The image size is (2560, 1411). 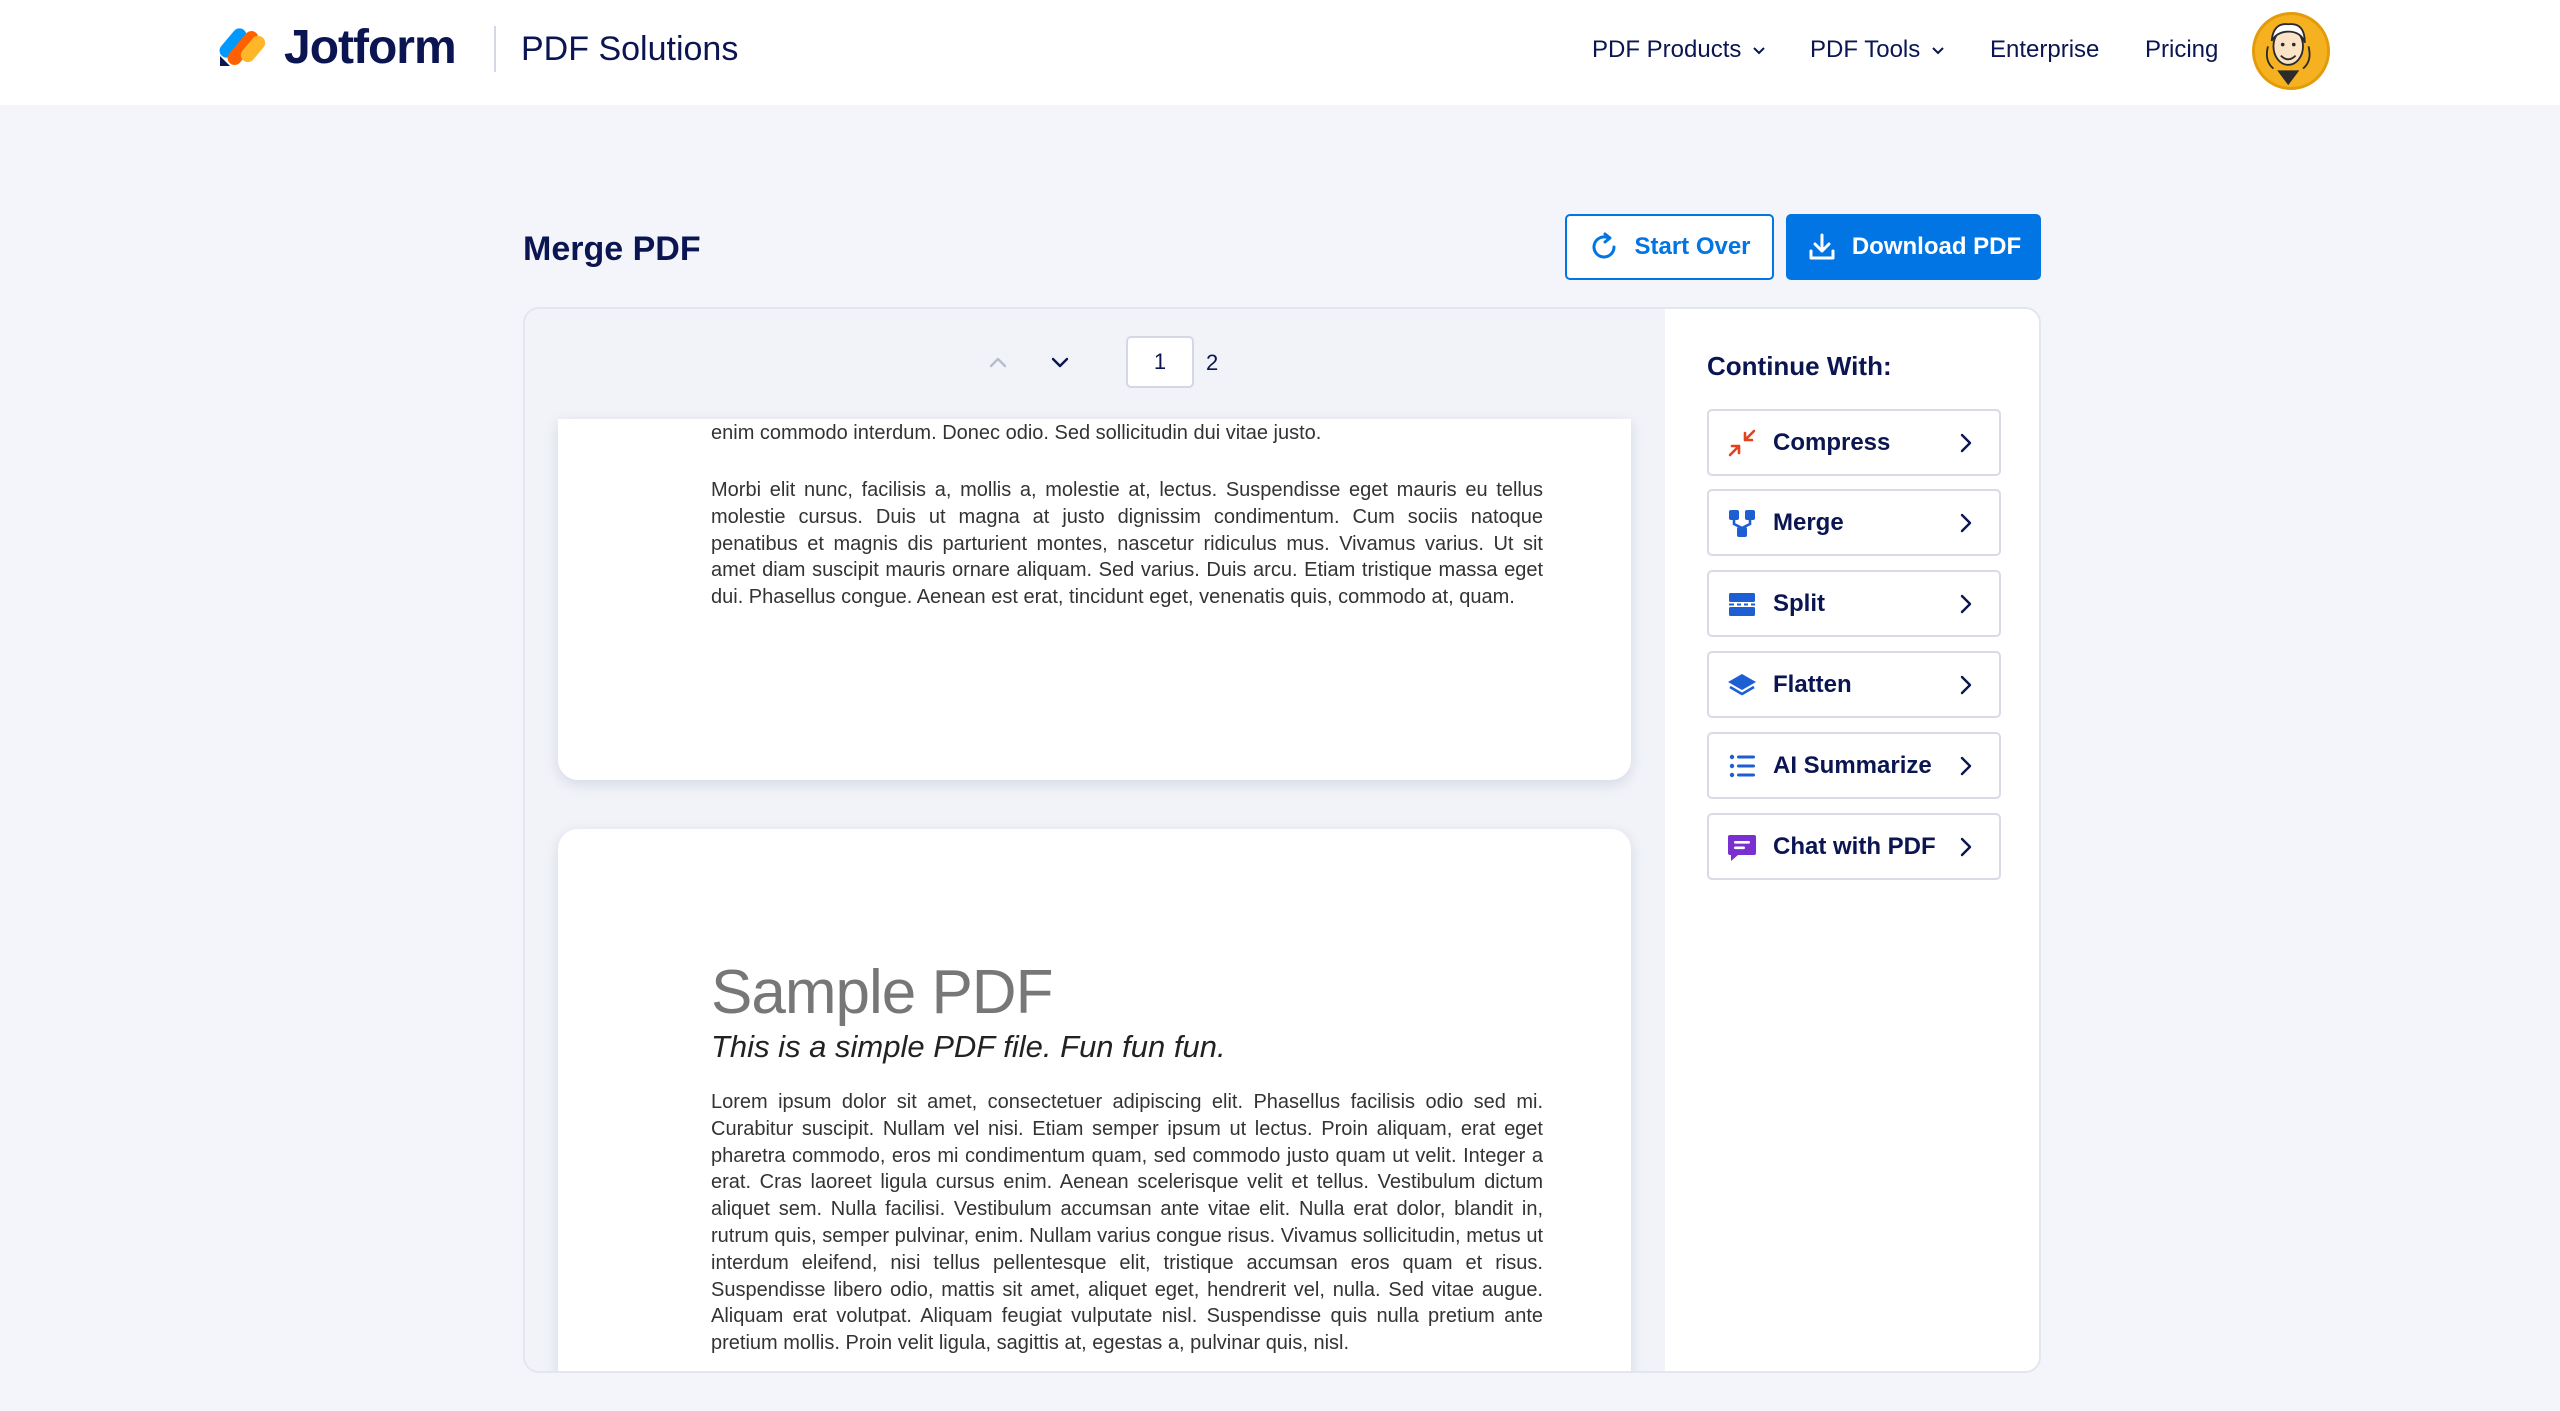 I want to click on continue-with-title: Continue With:, so click(x=1799, y=366).